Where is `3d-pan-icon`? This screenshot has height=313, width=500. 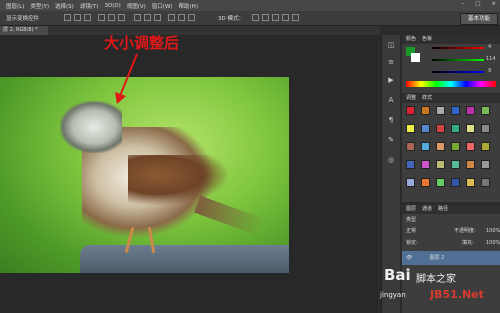
3d-pan-icon is located at coordinates (275, 17).